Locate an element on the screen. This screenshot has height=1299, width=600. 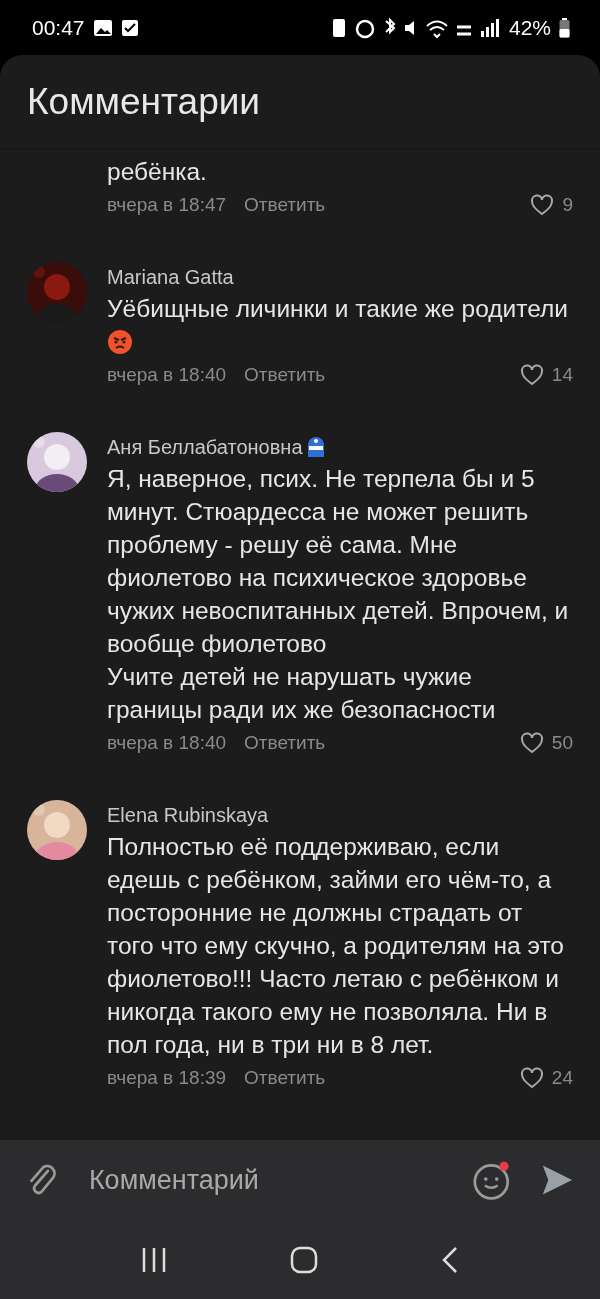
page-title: Комментарии is located at coordinates (144, 101).